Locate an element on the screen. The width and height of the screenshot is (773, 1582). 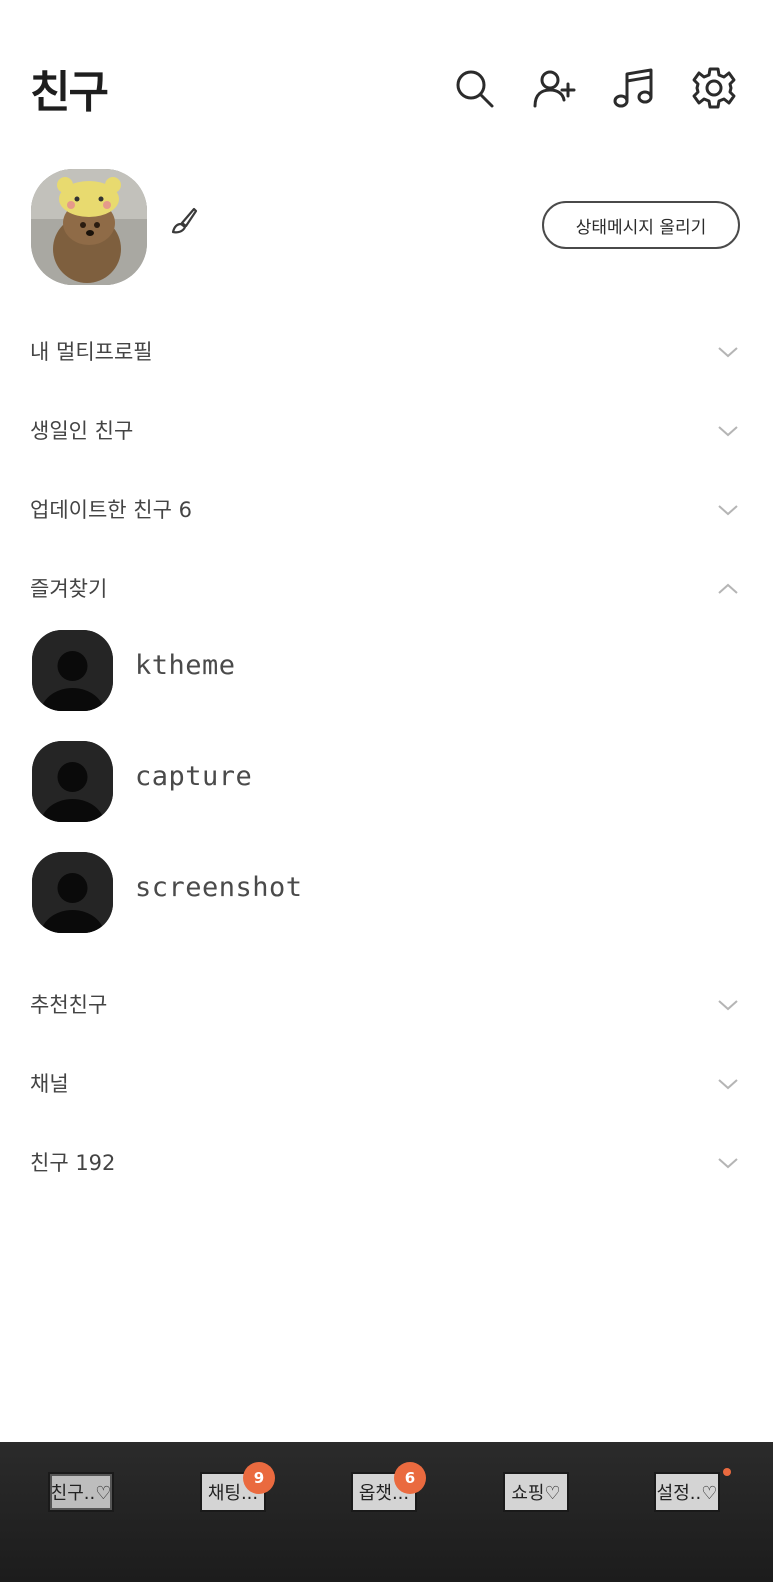
my-profile-photo is located at coordinates (89, 227).